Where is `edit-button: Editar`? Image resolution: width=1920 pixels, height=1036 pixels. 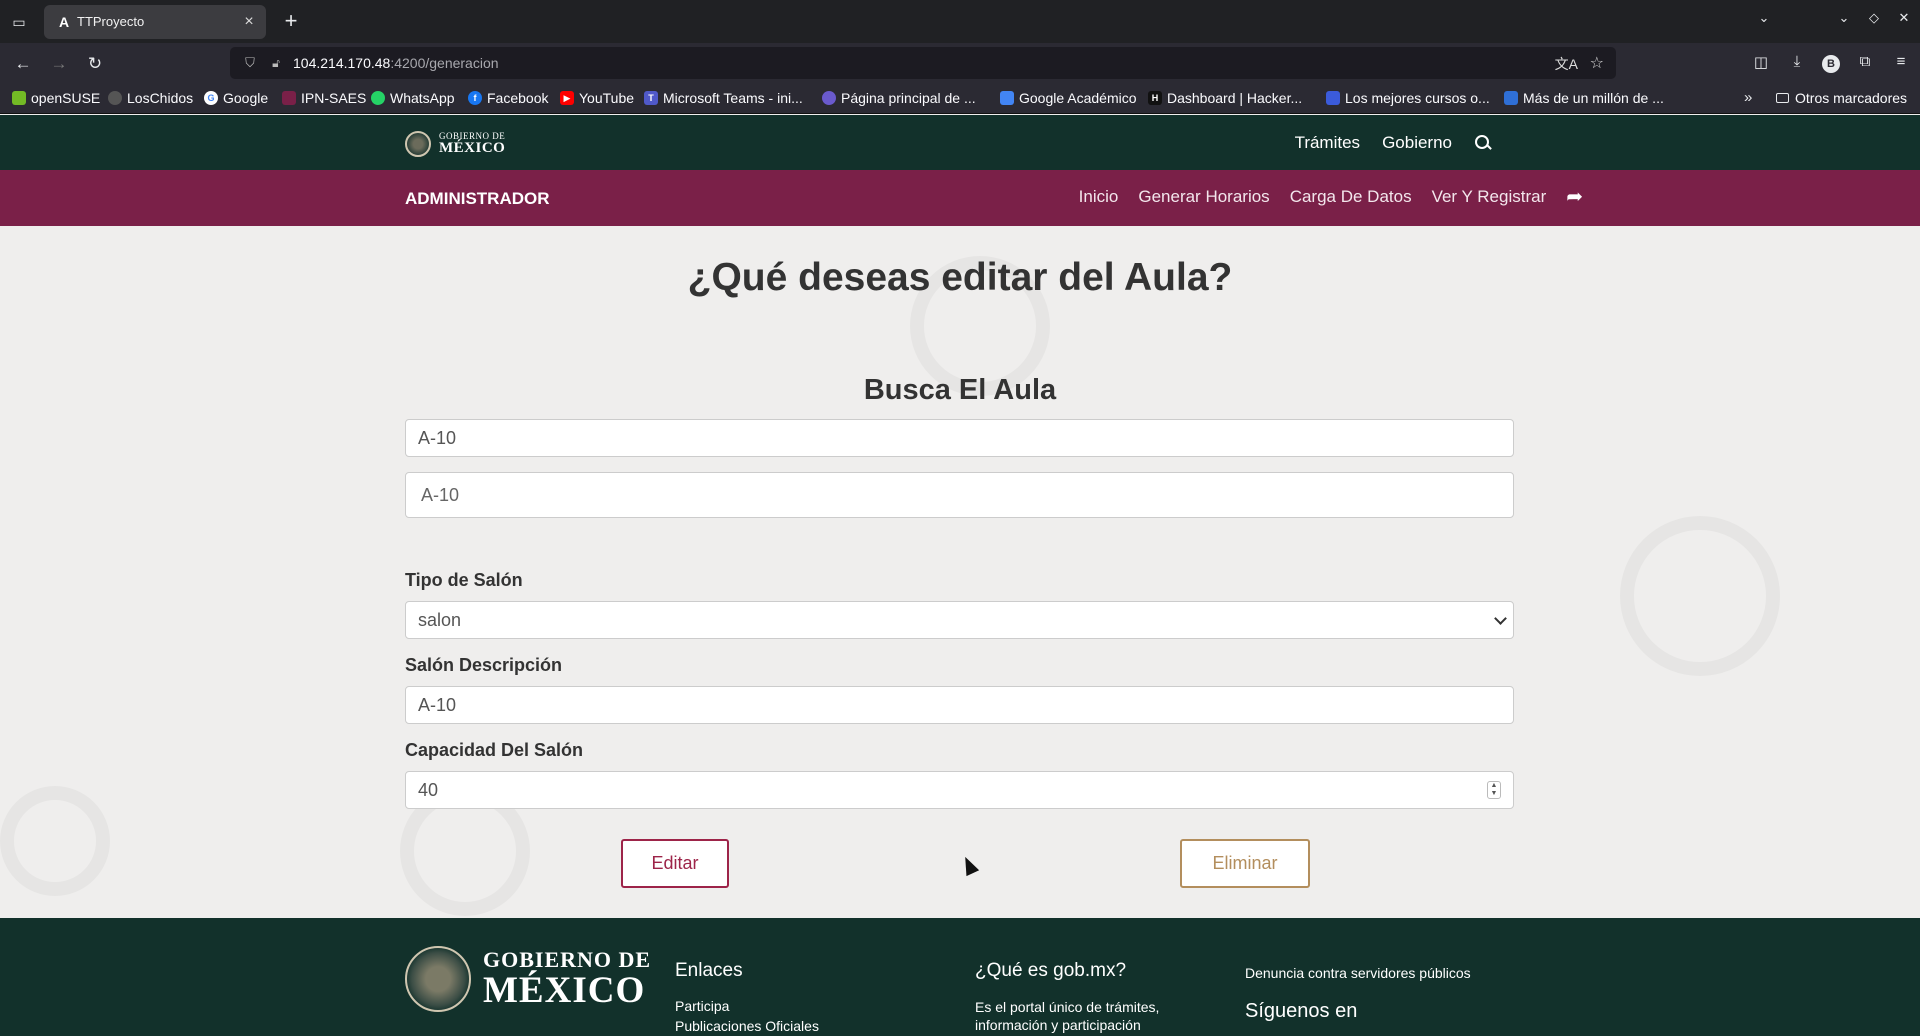 edit-button: Editar is located at coordinates (675, 863).